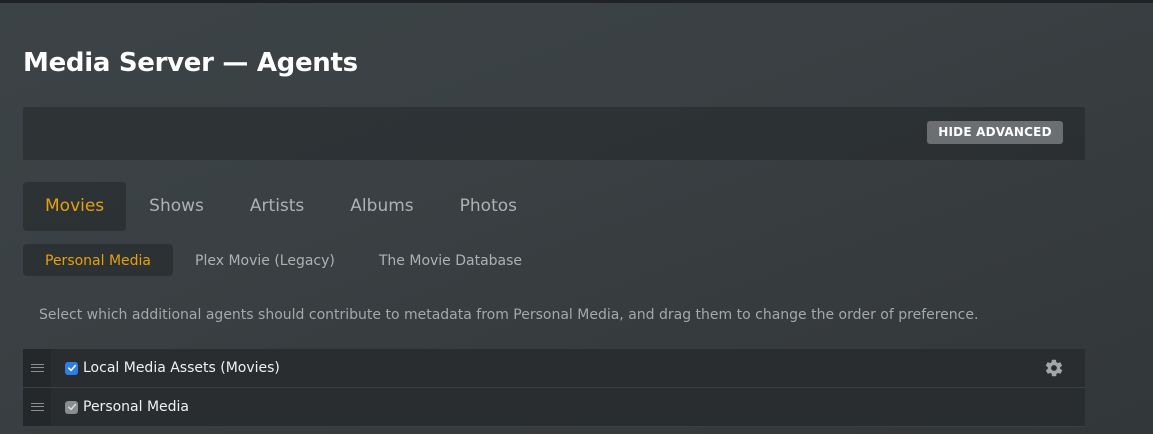 The height and width of the screenshot is (434, 1153). Describe the element at coordinates (554, 368) in the screenshot. I see `agent-row: Local Media Assets (Movies)` at that location.